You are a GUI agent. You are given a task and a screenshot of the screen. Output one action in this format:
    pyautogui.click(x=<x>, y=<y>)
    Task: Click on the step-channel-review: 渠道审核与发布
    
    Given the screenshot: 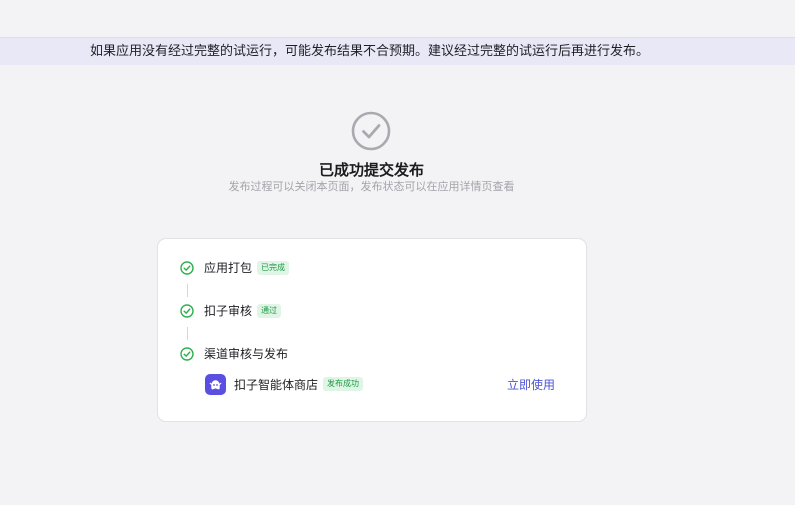 What is the action you would take?
    pyautogui.click(x=234, y=354)
    